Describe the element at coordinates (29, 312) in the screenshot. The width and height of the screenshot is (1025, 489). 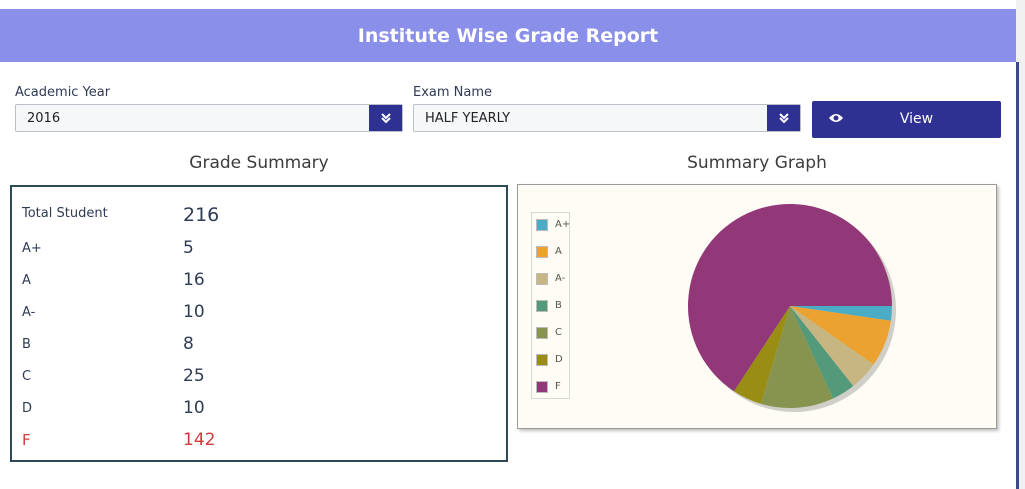
I see `summary-row-label: A-` at that location.